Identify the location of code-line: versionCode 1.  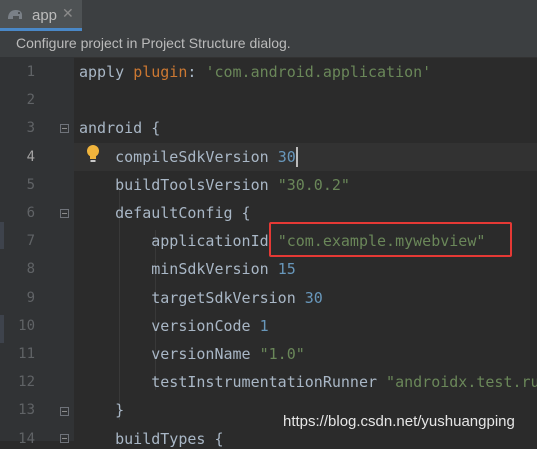
(174, 326).